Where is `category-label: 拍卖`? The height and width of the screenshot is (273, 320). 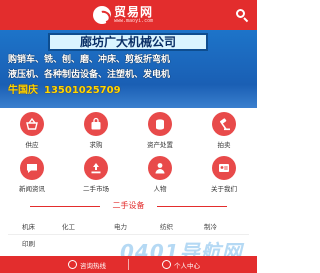 category-label: 拍卖 is located at coordinates (224, 145).